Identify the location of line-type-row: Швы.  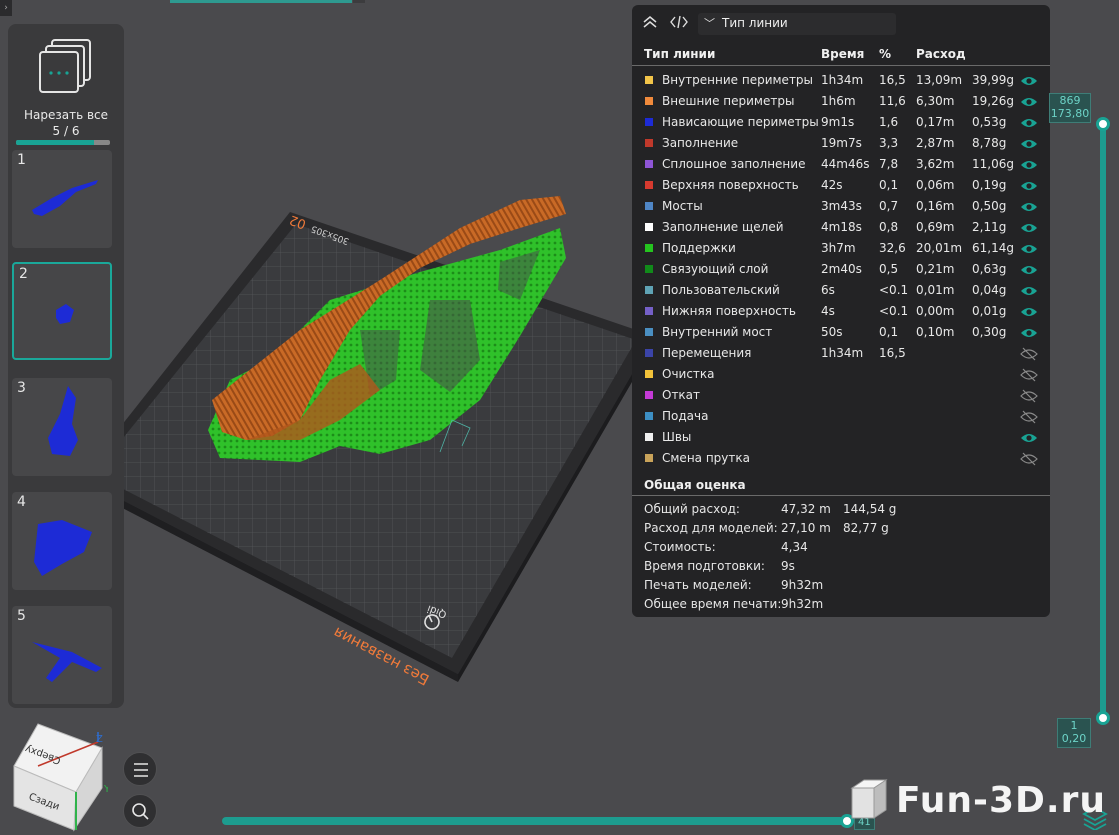
(841, 438).